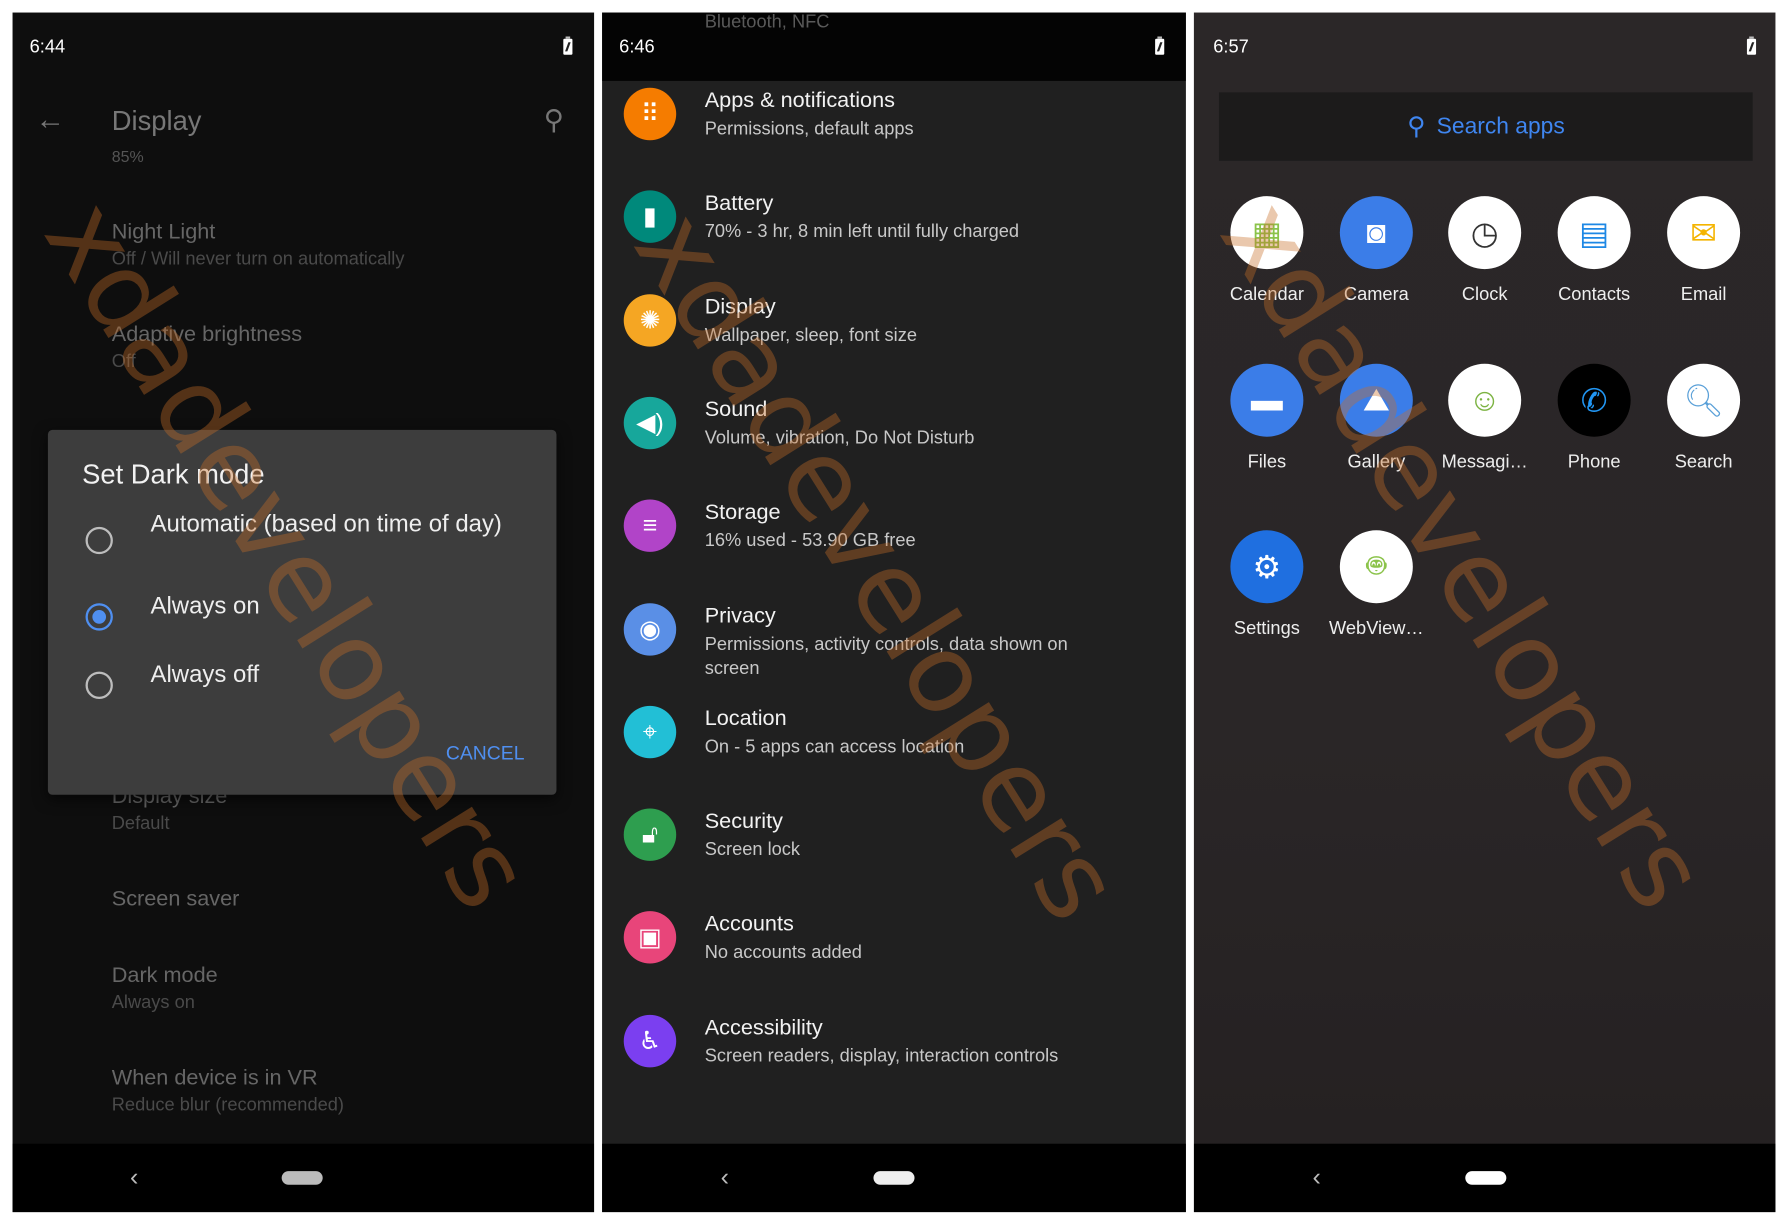 Image resolution: width=1788 pixels, height=1224 pixels. What do you see at coordinates (834, 747) in the screenshot?
I see `settings-item-subtitle: On - 5 apps can access location` at bounding box center [834, 747].